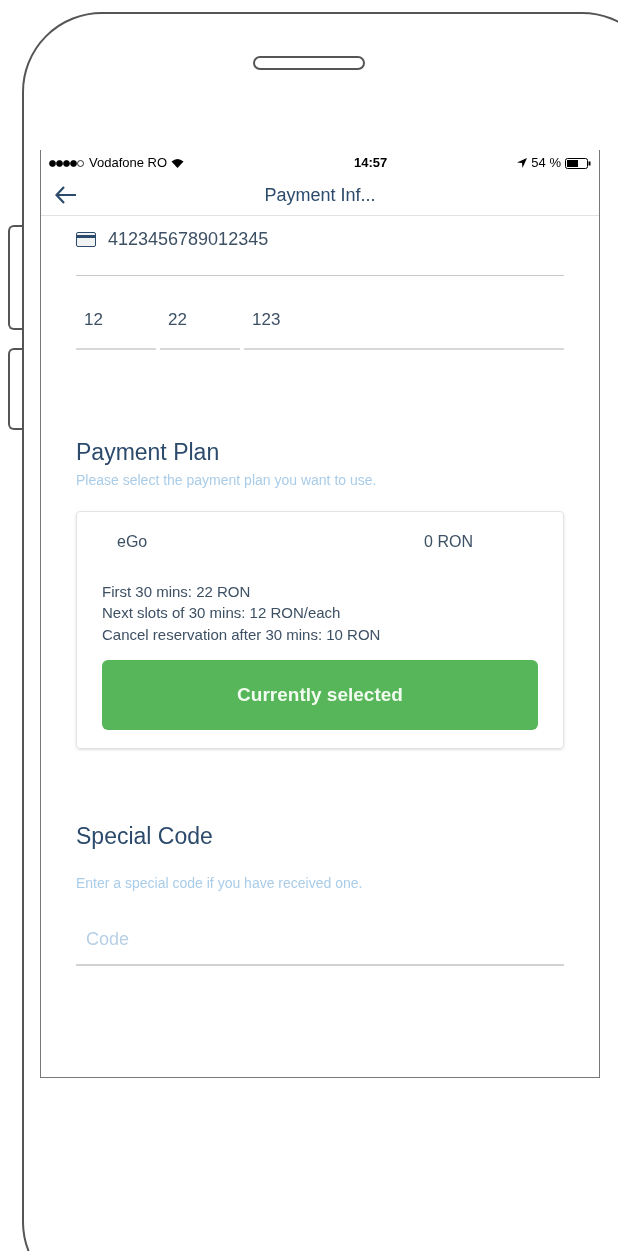  Describe the element at coordinates (371, 163) in the screenshot. I see `status-time: 14:57` at that location.